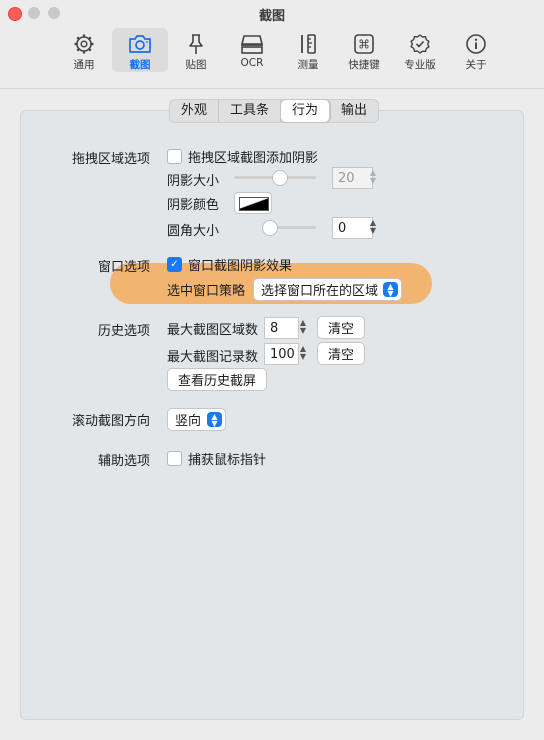 The height and width of the screenshot is (740, 544). I want to click on capture-cursor-checkbox-row: 捕获鼠标指针, so click(216, 458).